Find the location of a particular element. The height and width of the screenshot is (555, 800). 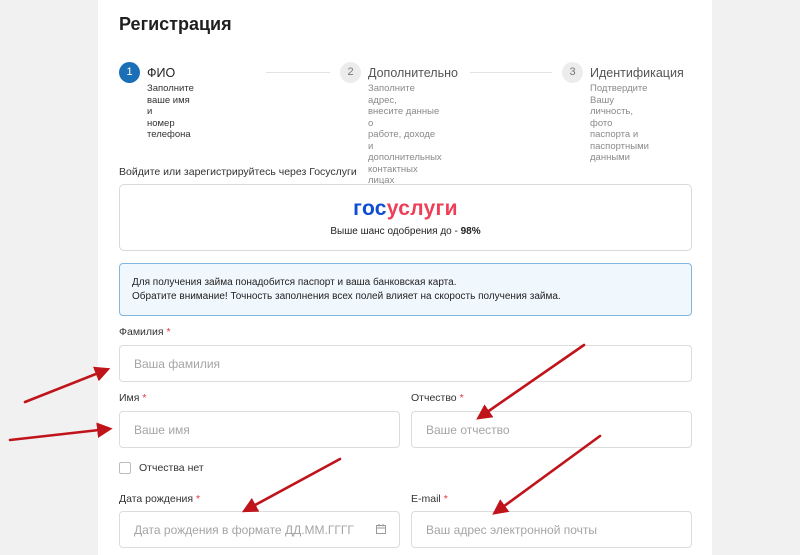

approval-chance-text: Выше шанс одобрения до - 98% is located at coordinates (405, 231).